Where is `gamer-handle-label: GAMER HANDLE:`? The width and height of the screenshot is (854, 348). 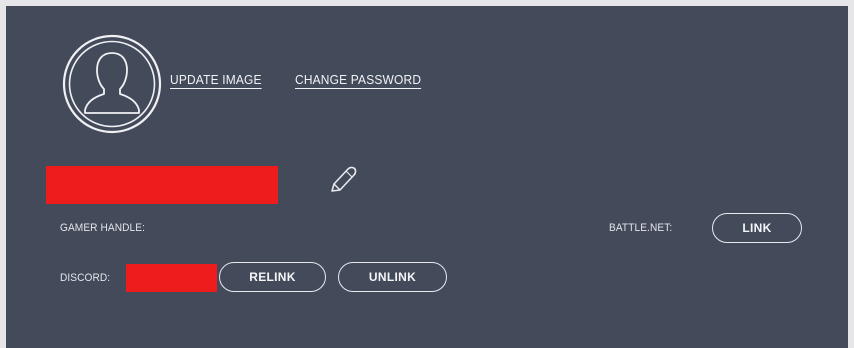
gamer-handle-label: GAMER HANDLE: is located at coordinates (102, 228).